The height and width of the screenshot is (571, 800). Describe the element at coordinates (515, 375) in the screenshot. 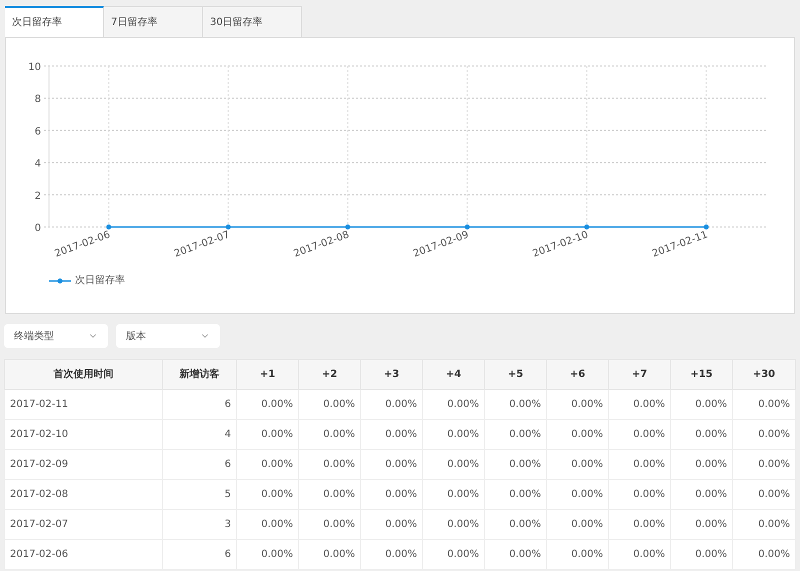

I see `column-header: +5` at that location.